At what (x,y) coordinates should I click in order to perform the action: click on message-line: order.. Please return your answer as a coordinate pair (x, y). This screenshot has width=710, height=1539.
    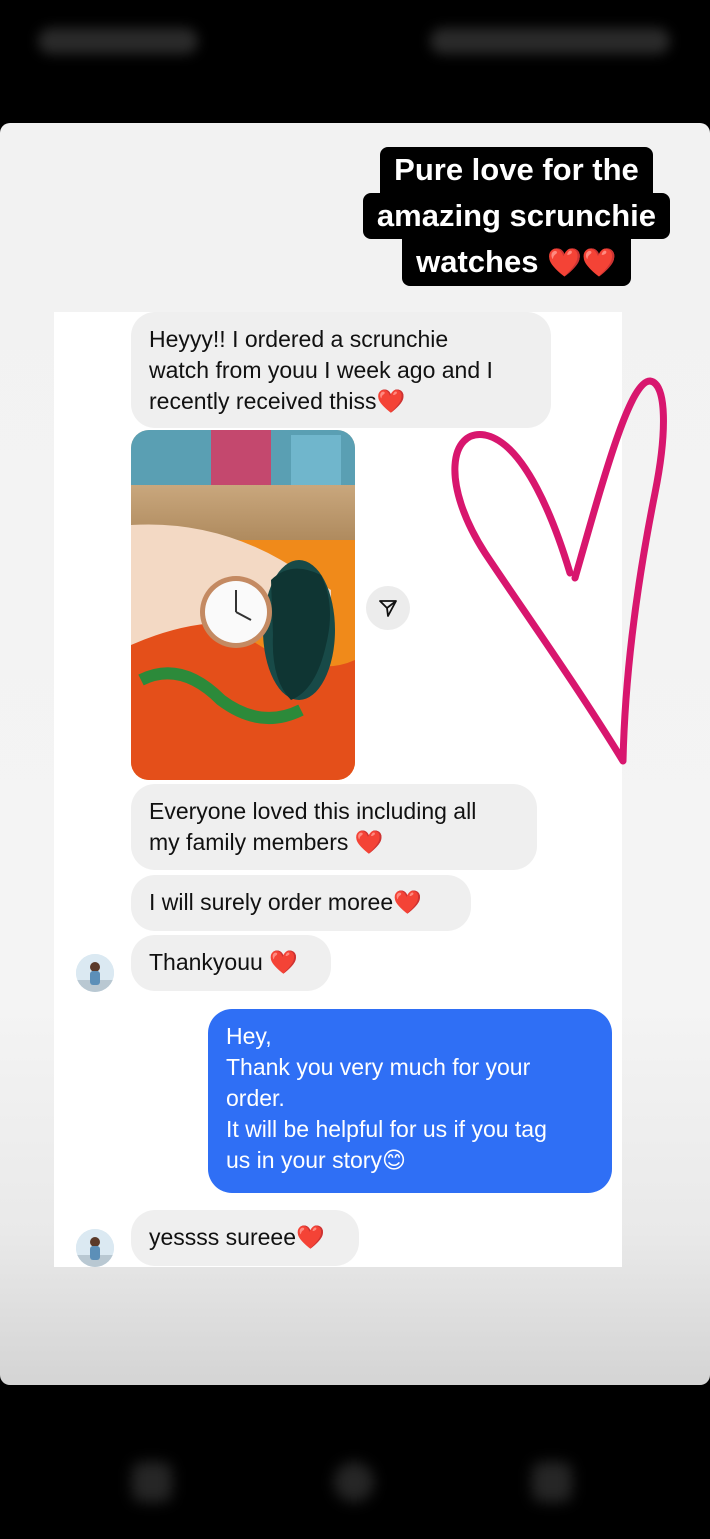
    Looking at the image, I should click on (255, 1098).